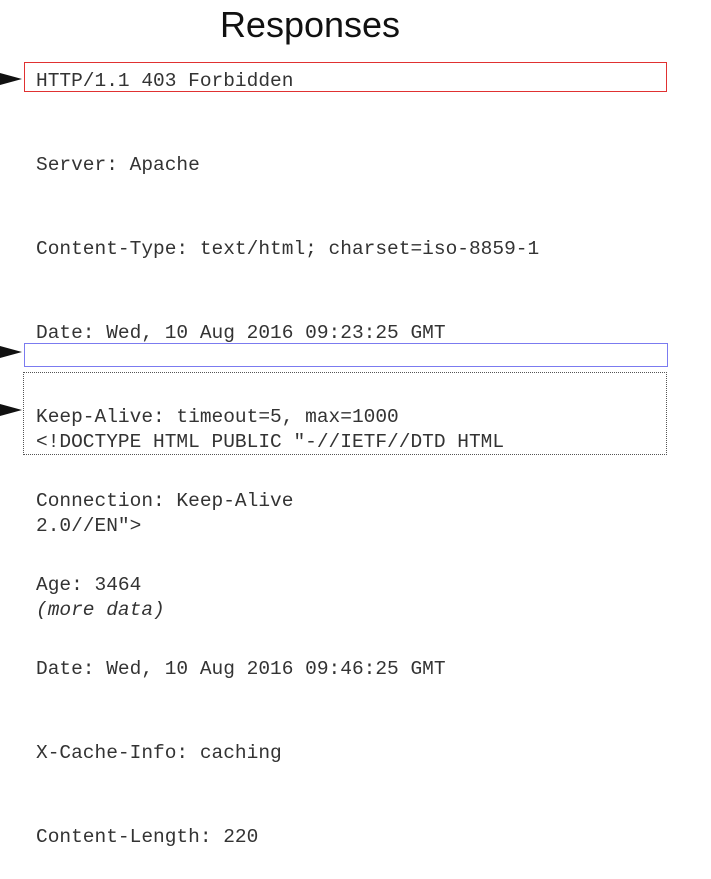  What do you see at coordinates (118, 165) in the screenshot?
I see `header-line: Server: Apache` at bounding box center [118, 165].